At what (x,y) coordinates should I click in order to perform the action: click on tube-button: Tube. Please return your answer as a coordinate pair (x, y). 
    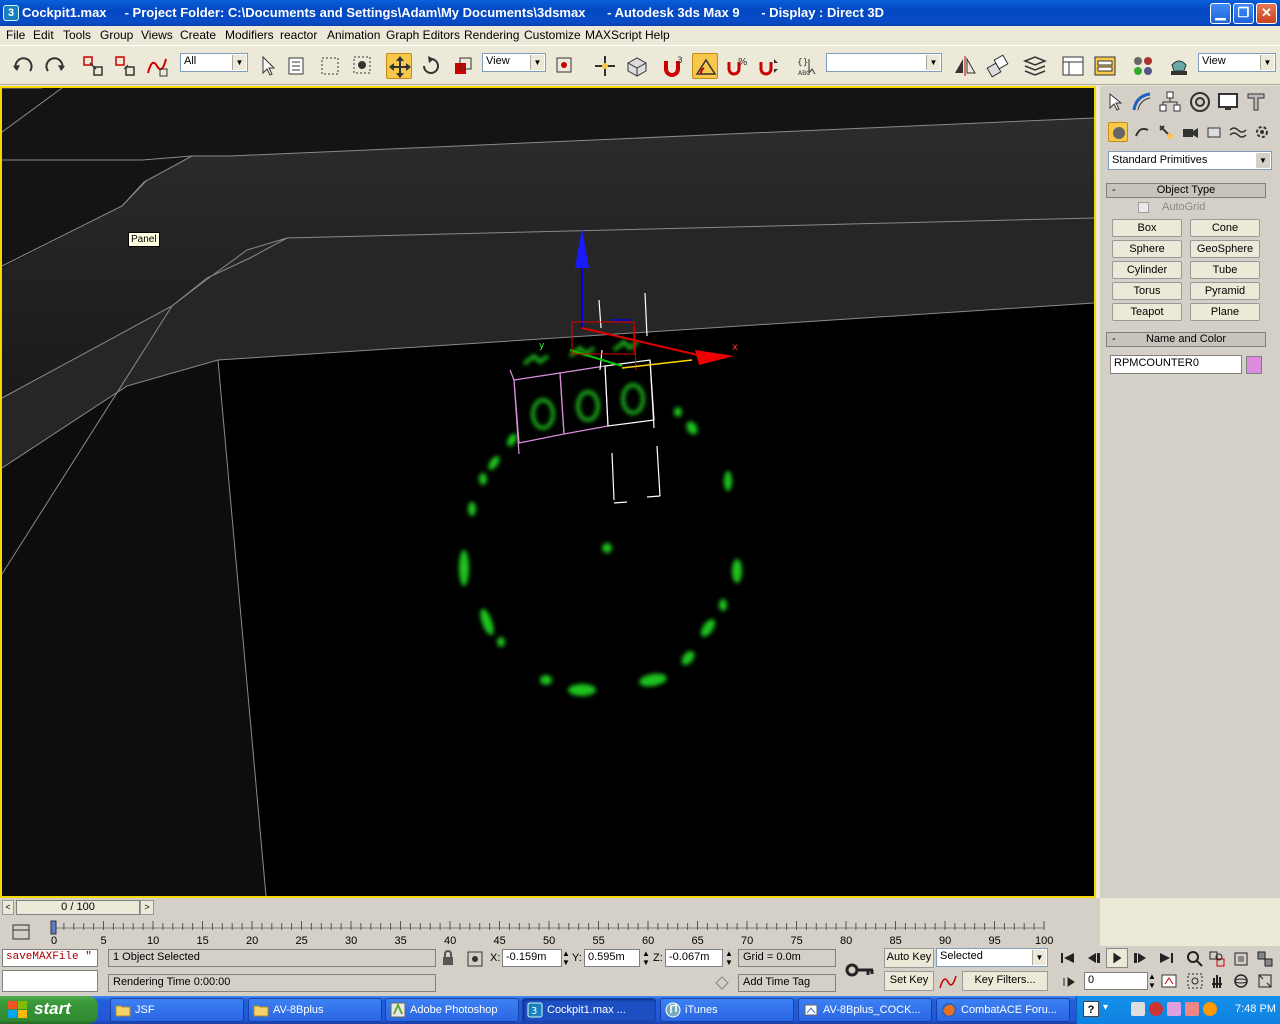
    Looking at the image, I should click on (1225, 270).